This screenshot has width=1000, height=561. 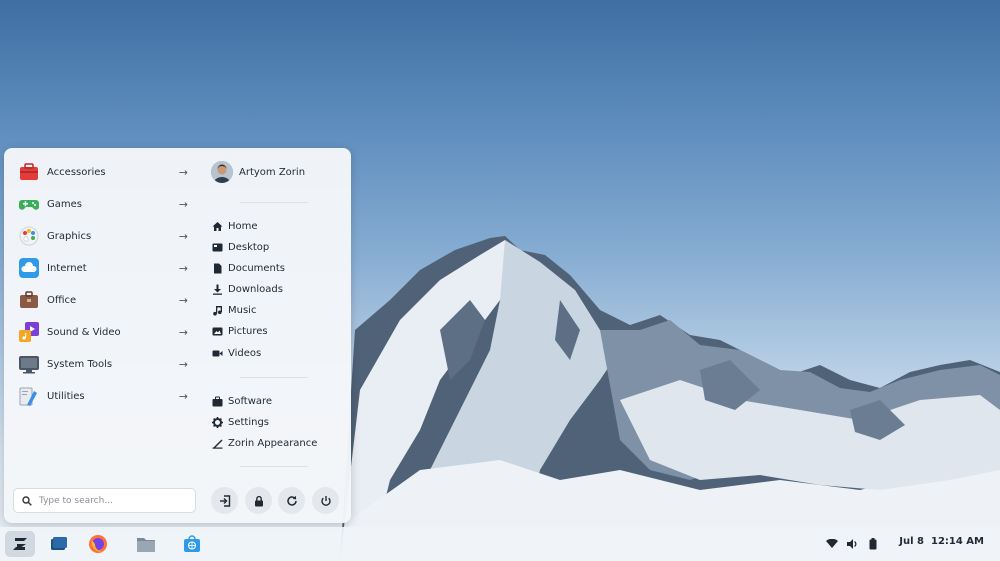 I want to click on volume-icon, so click(x=852, y=544).